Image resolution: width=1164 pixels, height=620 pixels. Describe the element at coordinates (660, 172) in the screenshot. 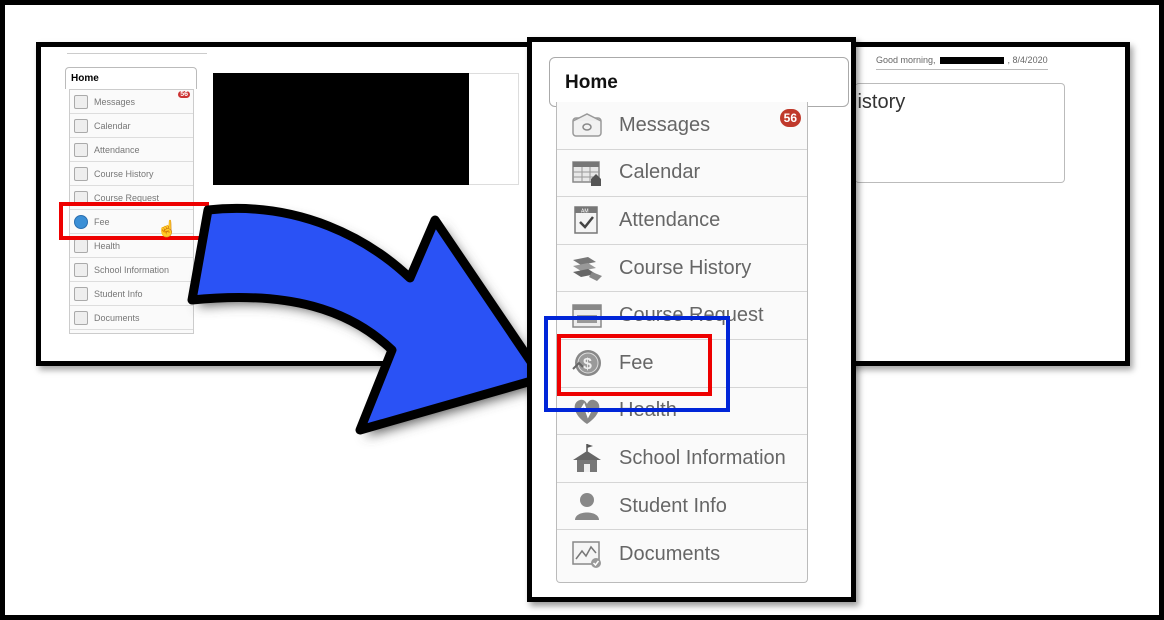

I see `menu-item-label: Calendar` at that location.